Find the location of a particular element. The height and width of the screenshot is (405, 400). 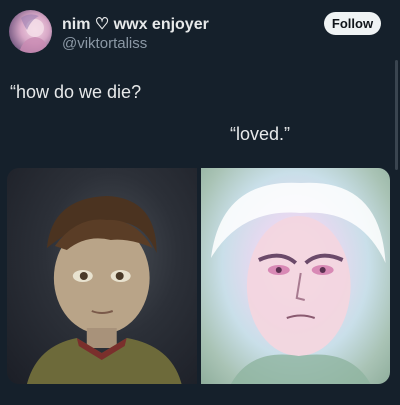

scrollbar-thumb is located at coordinates (396, 115).